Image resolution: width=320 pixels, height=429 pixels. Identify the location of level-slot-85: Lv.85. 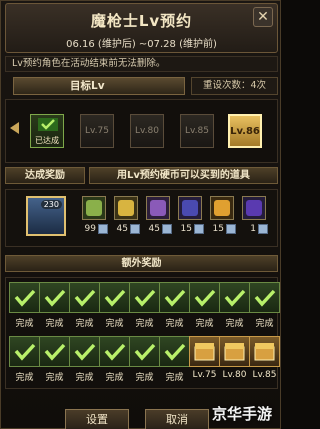
(197, 131).